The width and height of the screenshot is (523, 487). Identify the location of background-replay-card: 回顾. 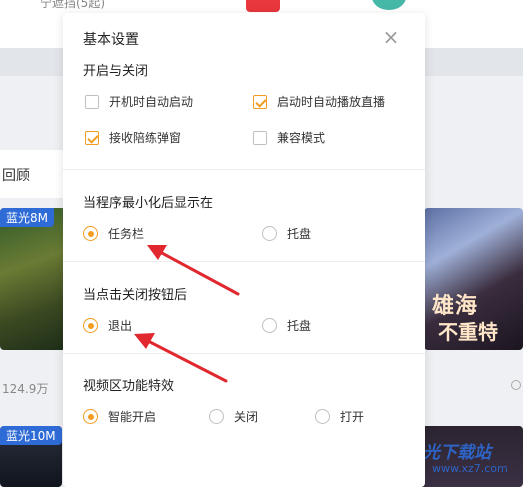
(35, 174).